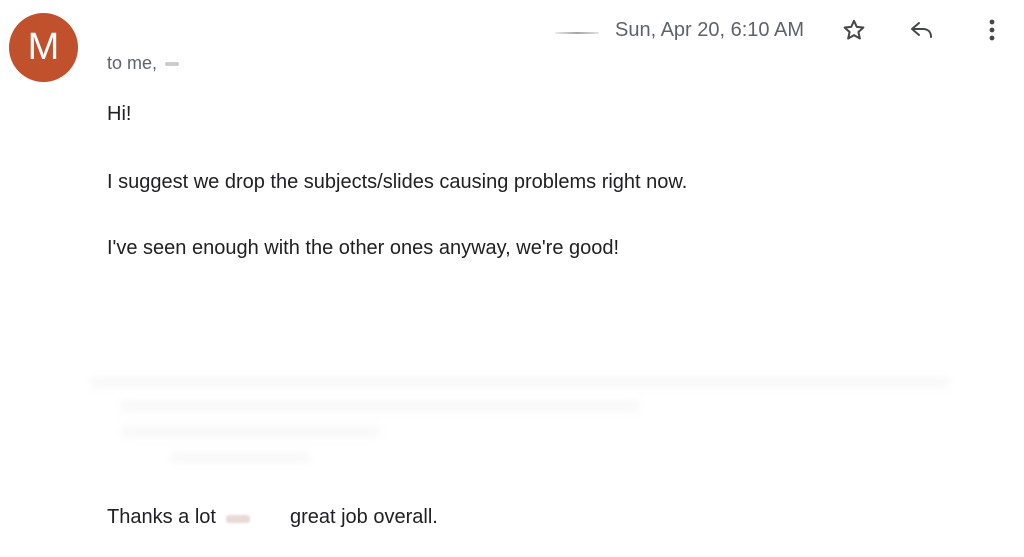 This screenshot has width=1024, height=557. I want to click on to-label: to me,, so click(132, 63).